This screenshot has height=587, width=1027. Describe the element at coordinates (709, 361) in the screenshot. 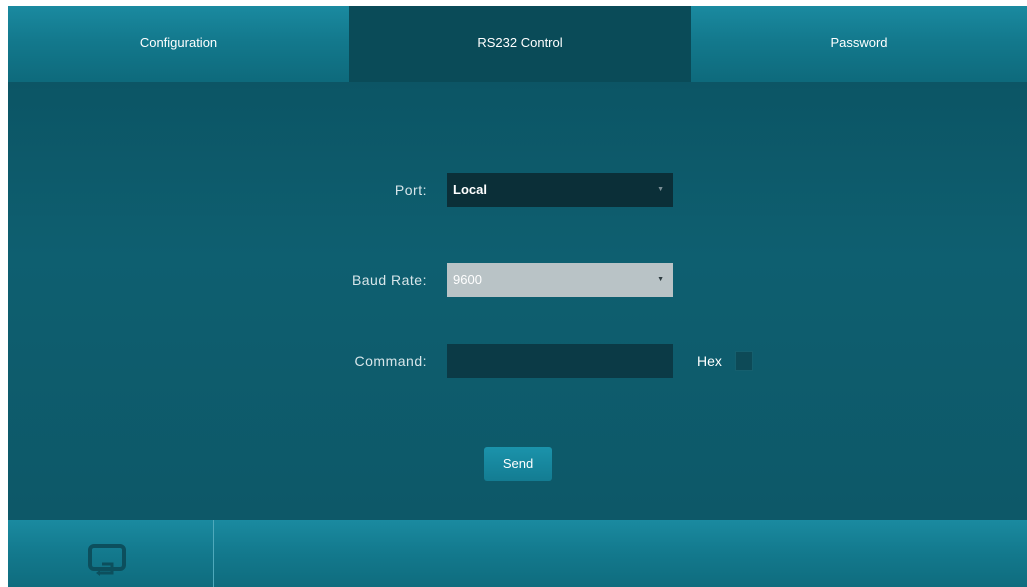

I see `hex-label: Hex` at that location.